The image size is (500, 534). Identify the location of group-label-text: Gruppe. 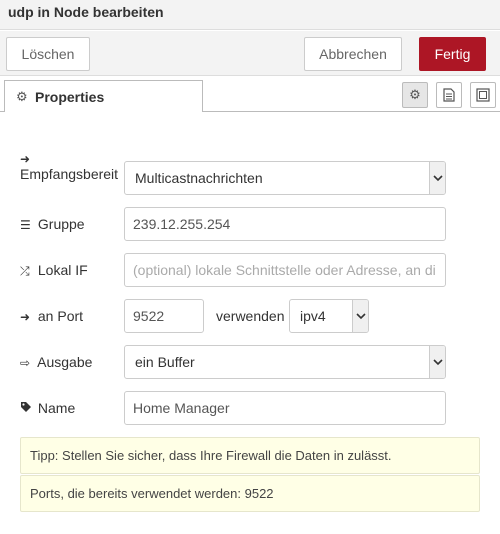
(61, 224).